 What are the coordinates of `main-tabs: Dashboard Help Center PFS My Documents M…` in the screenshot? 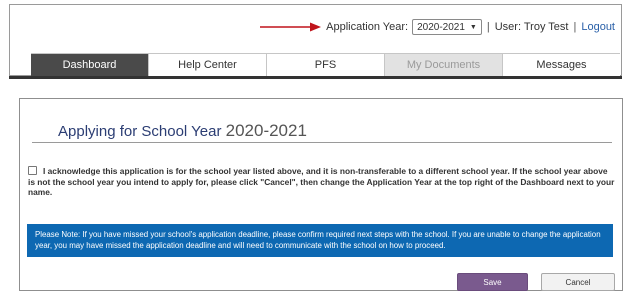 It's located at (325, 64).